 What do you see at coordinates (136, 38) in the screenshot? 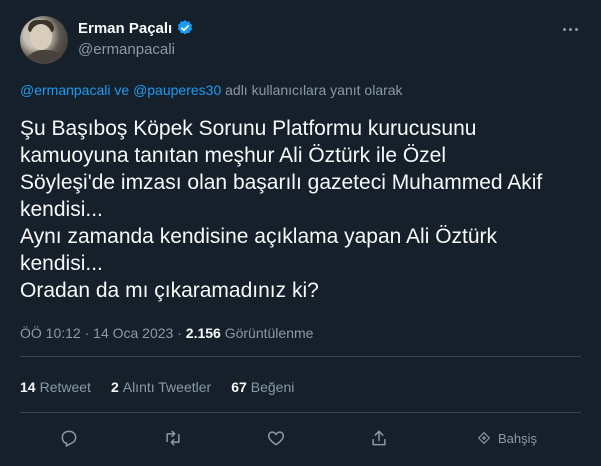
I see `author-info: Erman Paçalı @ermanpacali` at bounding box center [136, 38].